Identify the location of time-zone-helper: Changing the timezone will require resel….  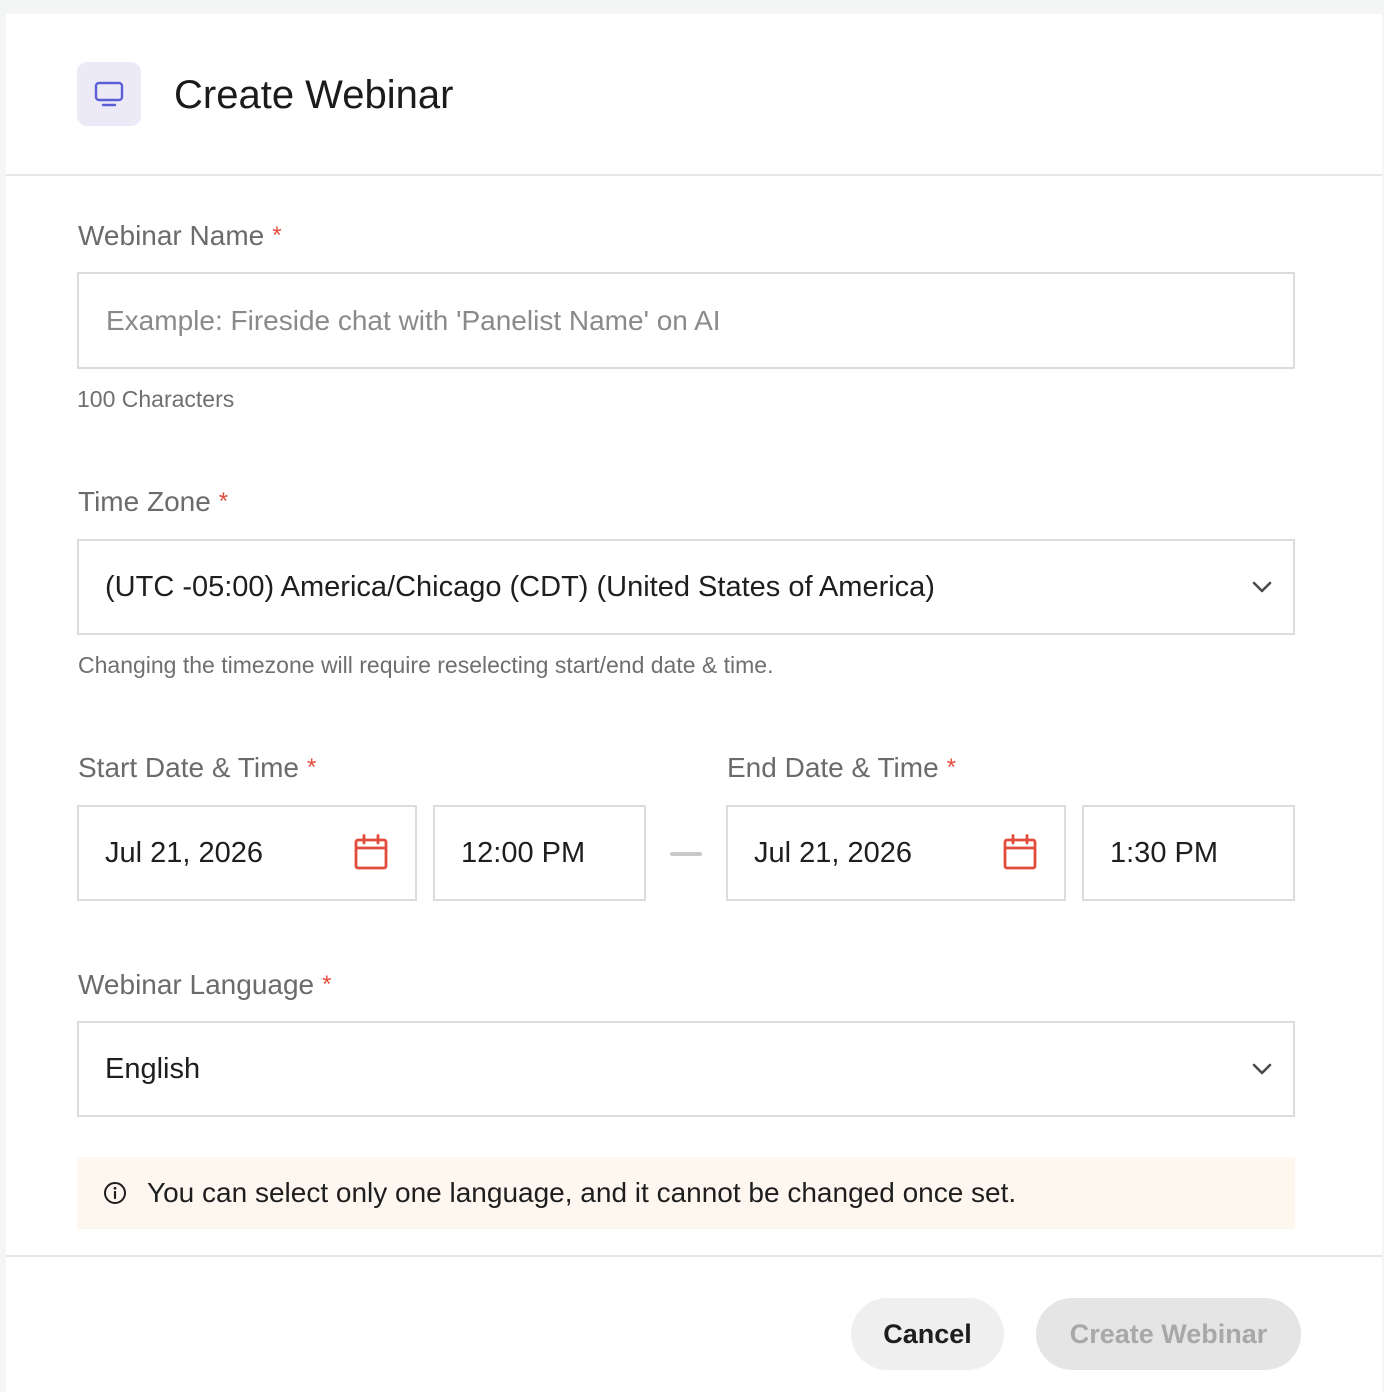
(426, 665).